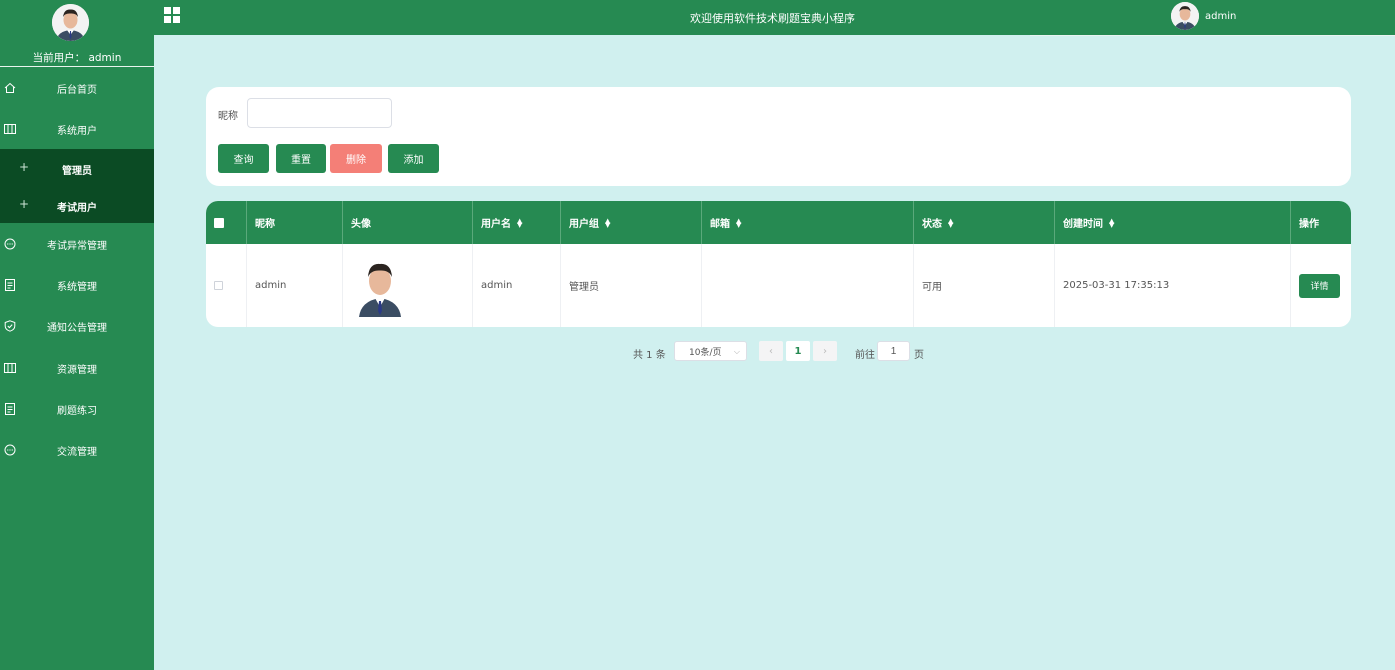 The height and width of the screenshot is (670, 1395). I want to click on column-header-created: 创建时间 ▲ ▼, so click(1173, 222).